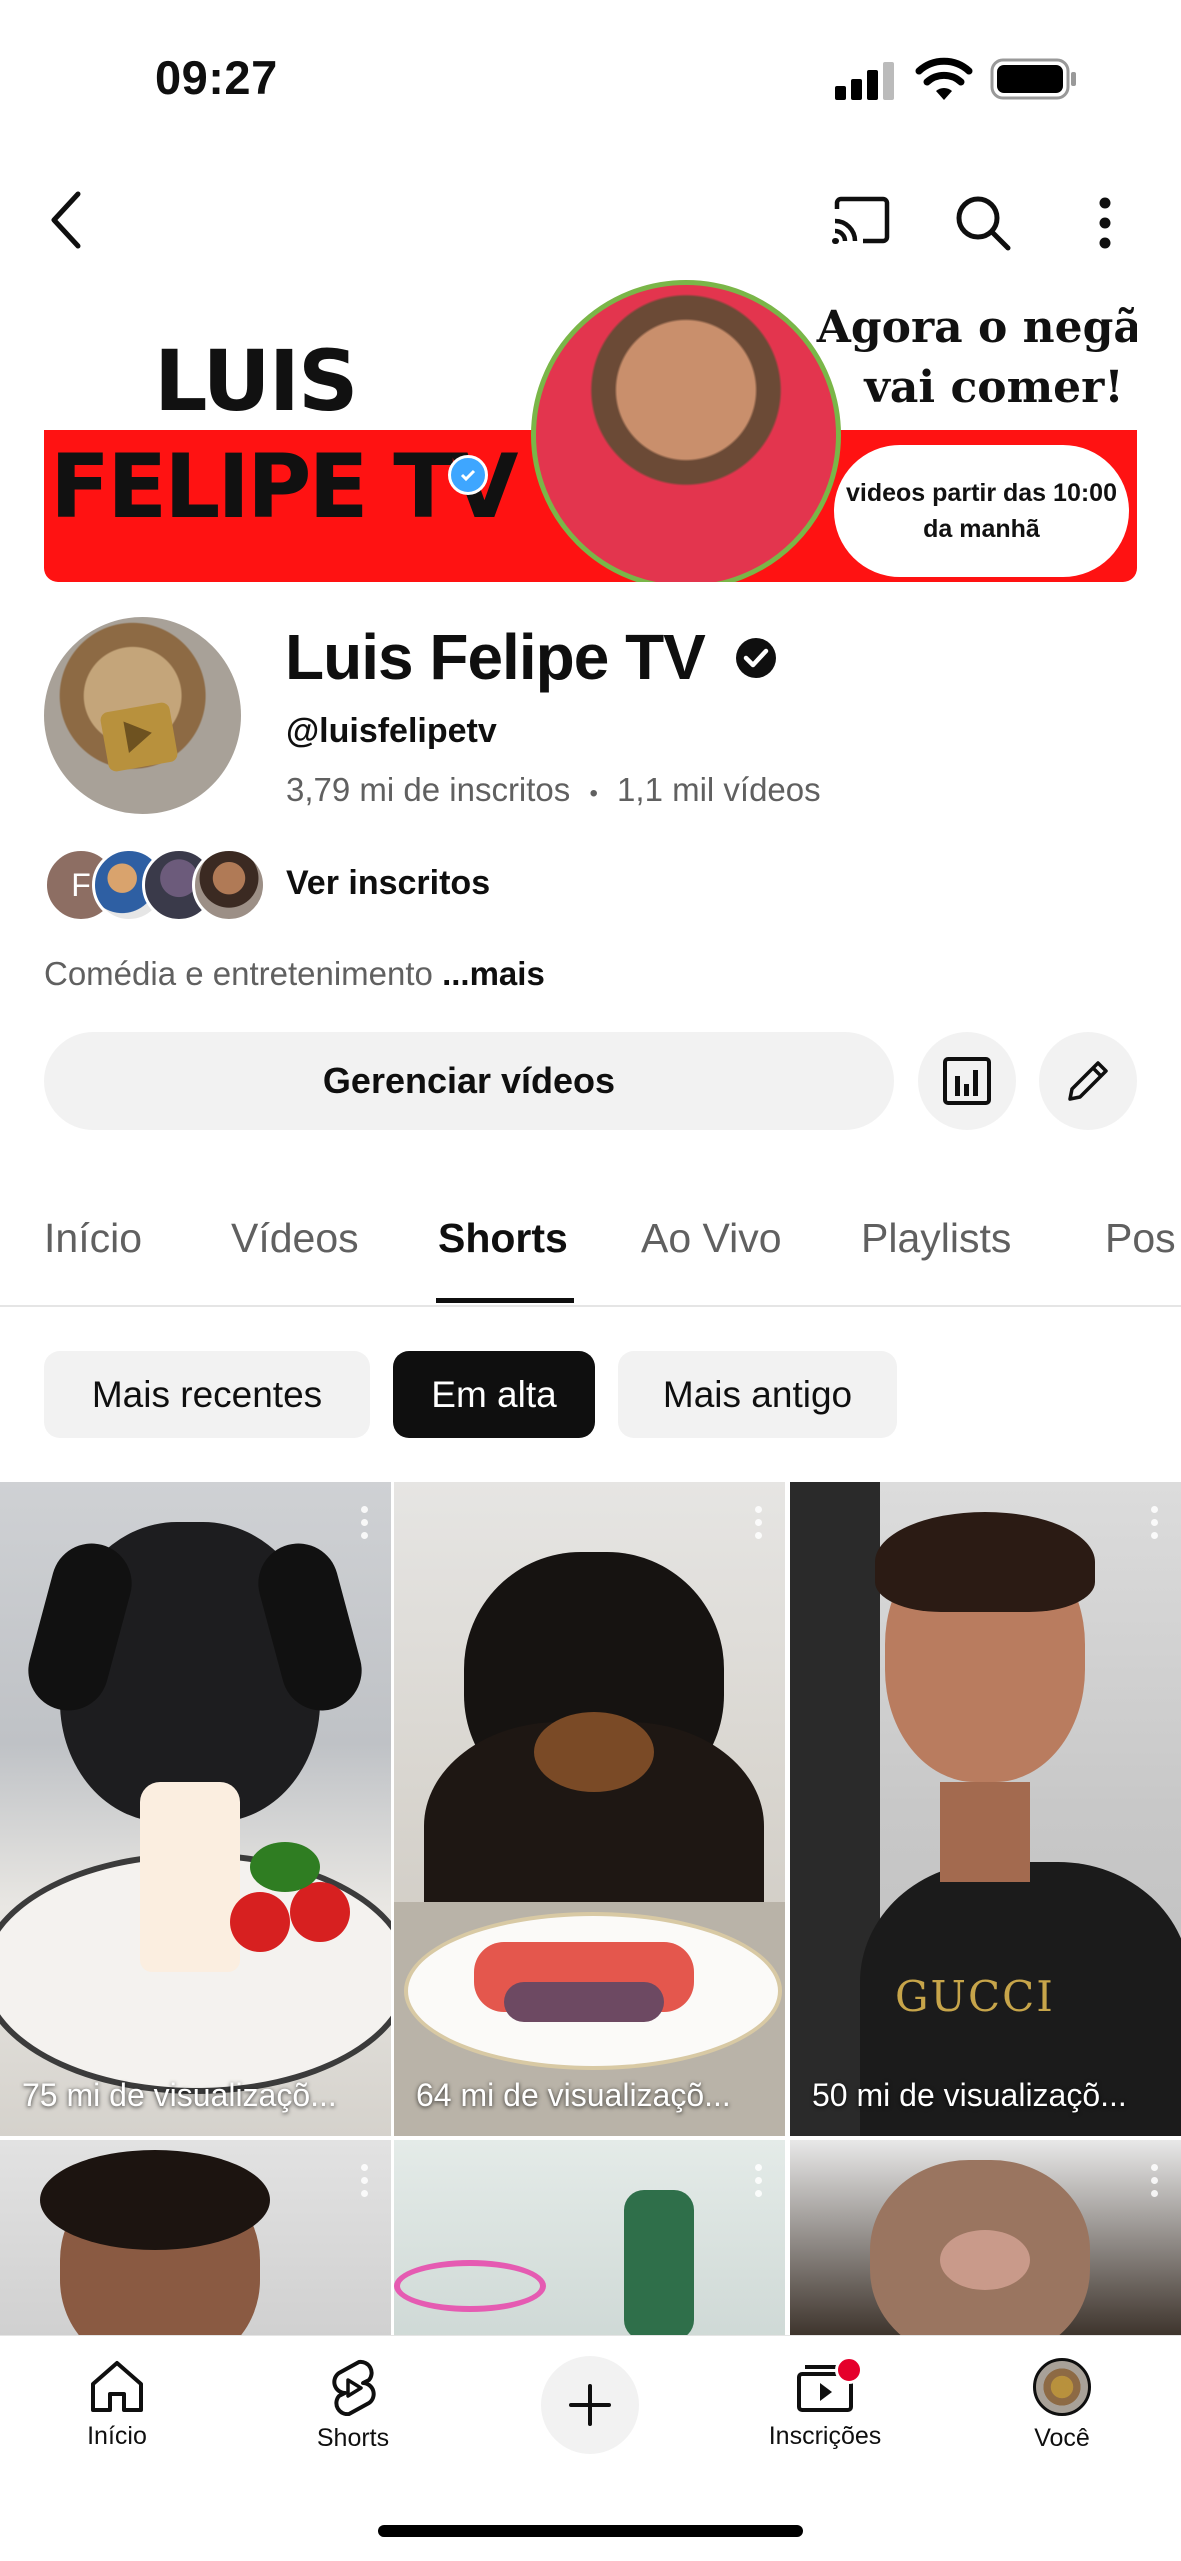 This screenshot has height=2561, width=1181. Describe the element at coordinates (1062, 2387) in the screenshot. I see `profile-avatar` at that location.